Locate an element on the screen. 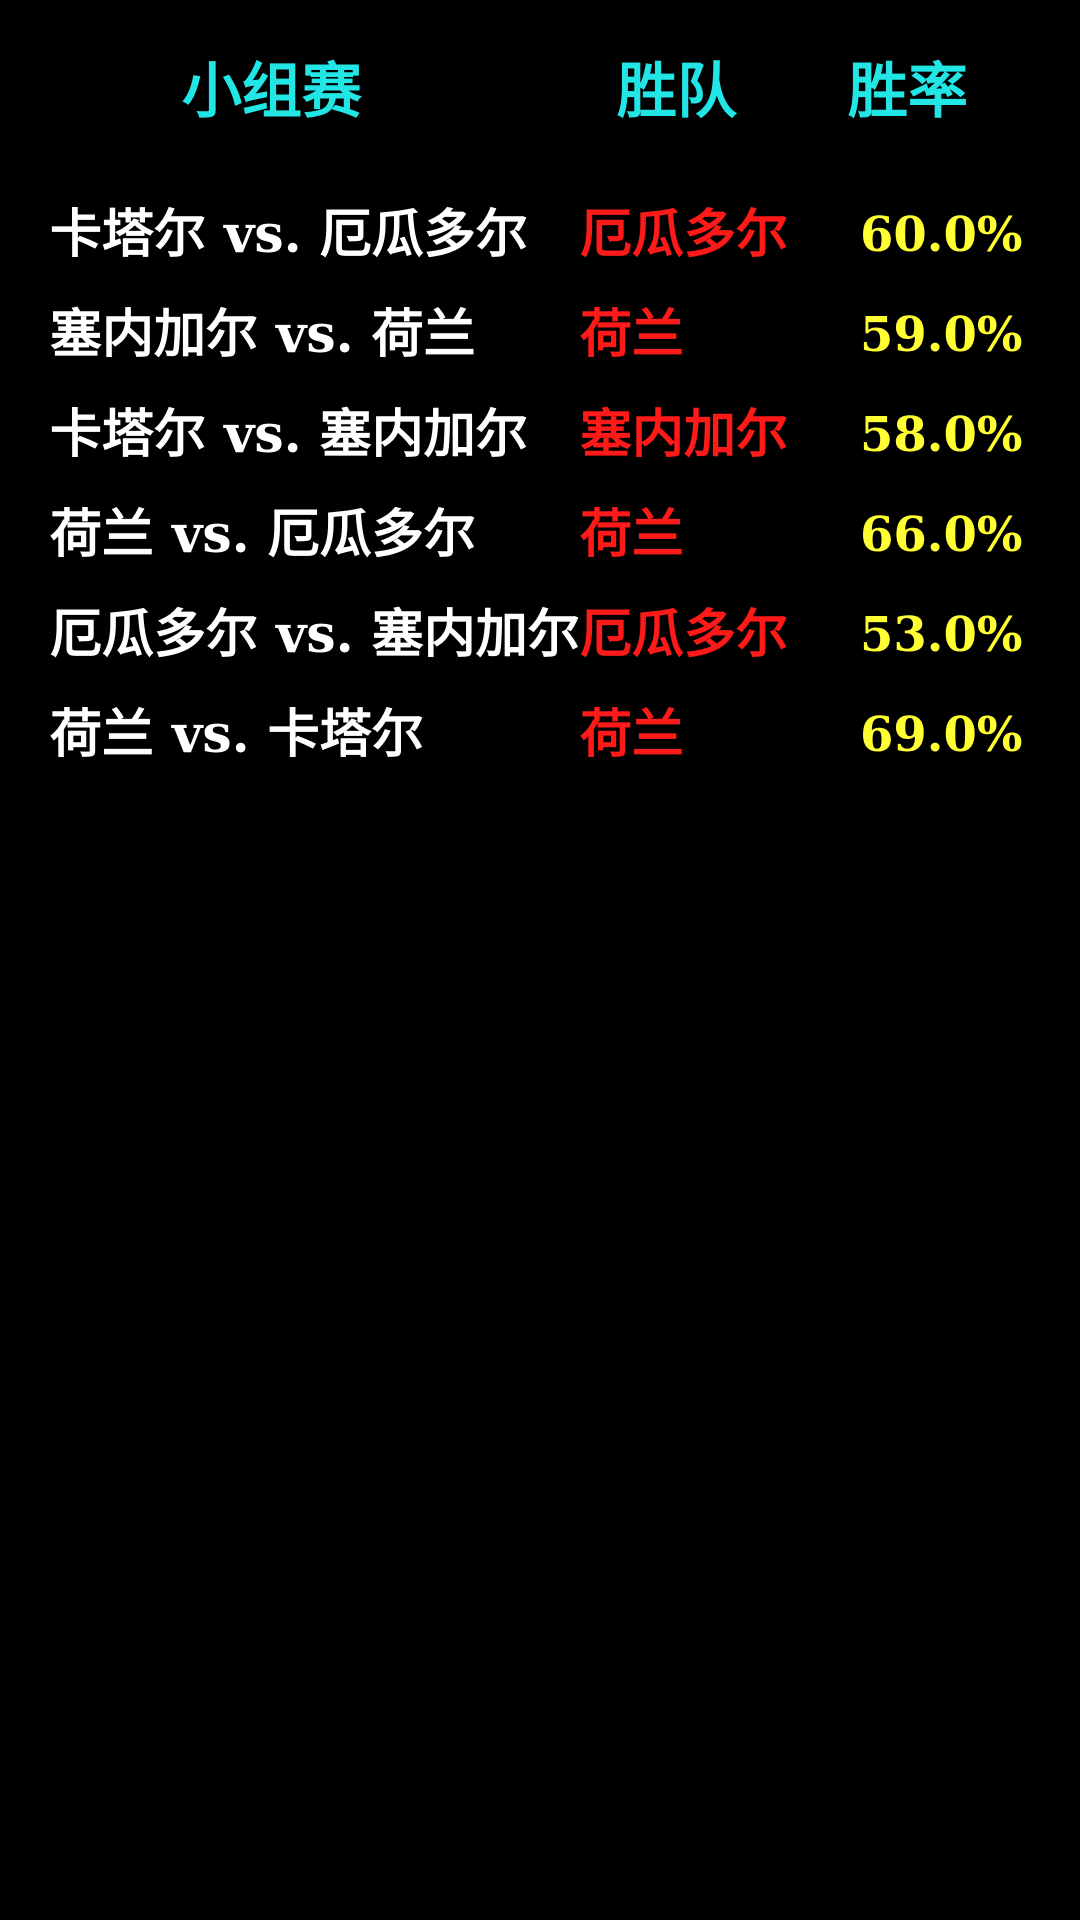 The image size is (1080, 1920). win-rate-cell: 59.0% is located at coordinates (941, 335).